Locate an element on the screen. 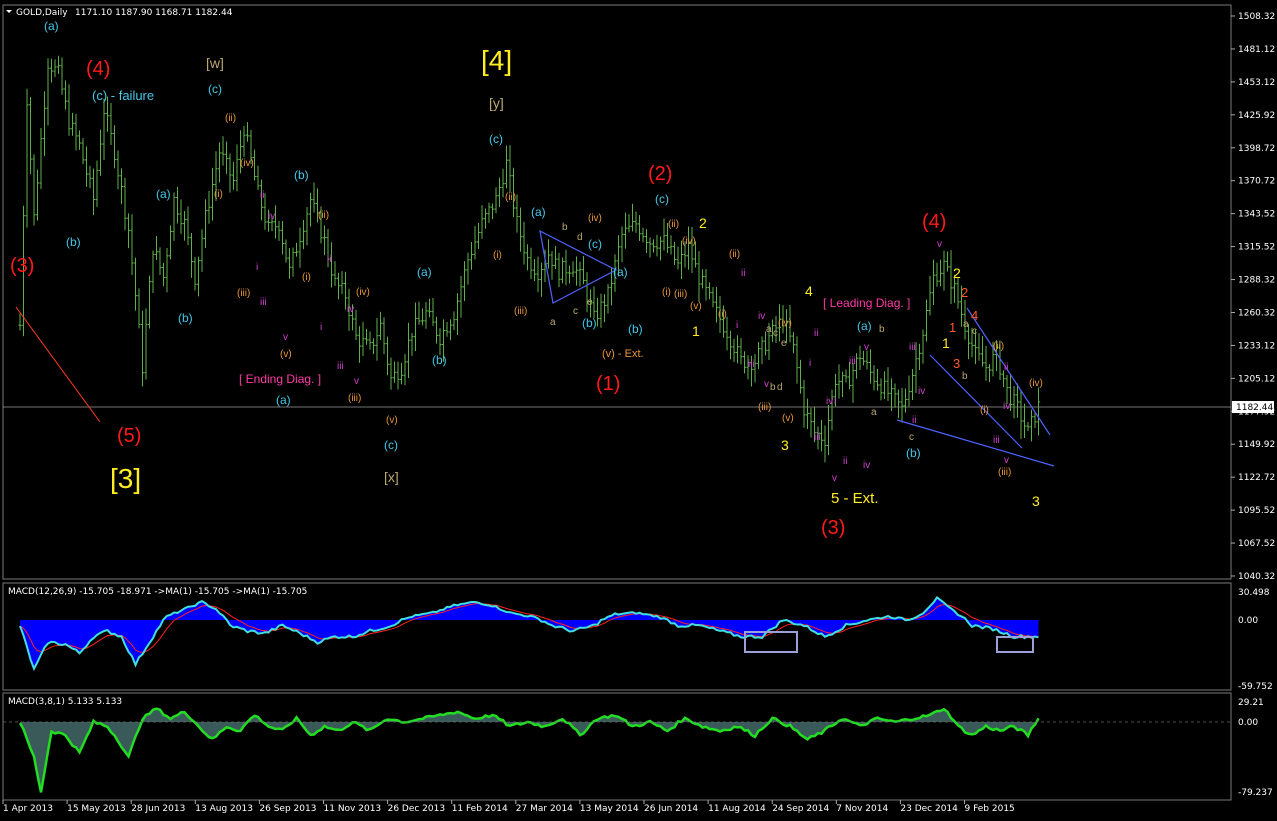 Image resolution: width=1277 pixels, height=821 pixels. wave-label: [y] is located at coordinates (496, 103).